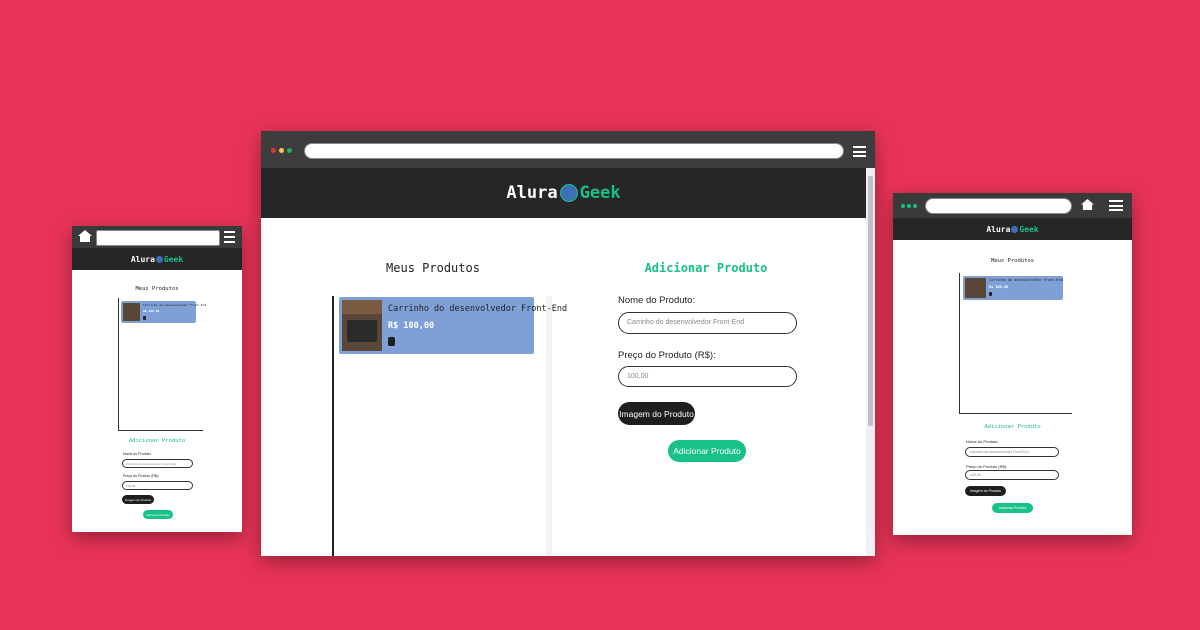  Describe the element at coordinates (549, 426) in the screenshot. I see `list-scrollbar` at that location.